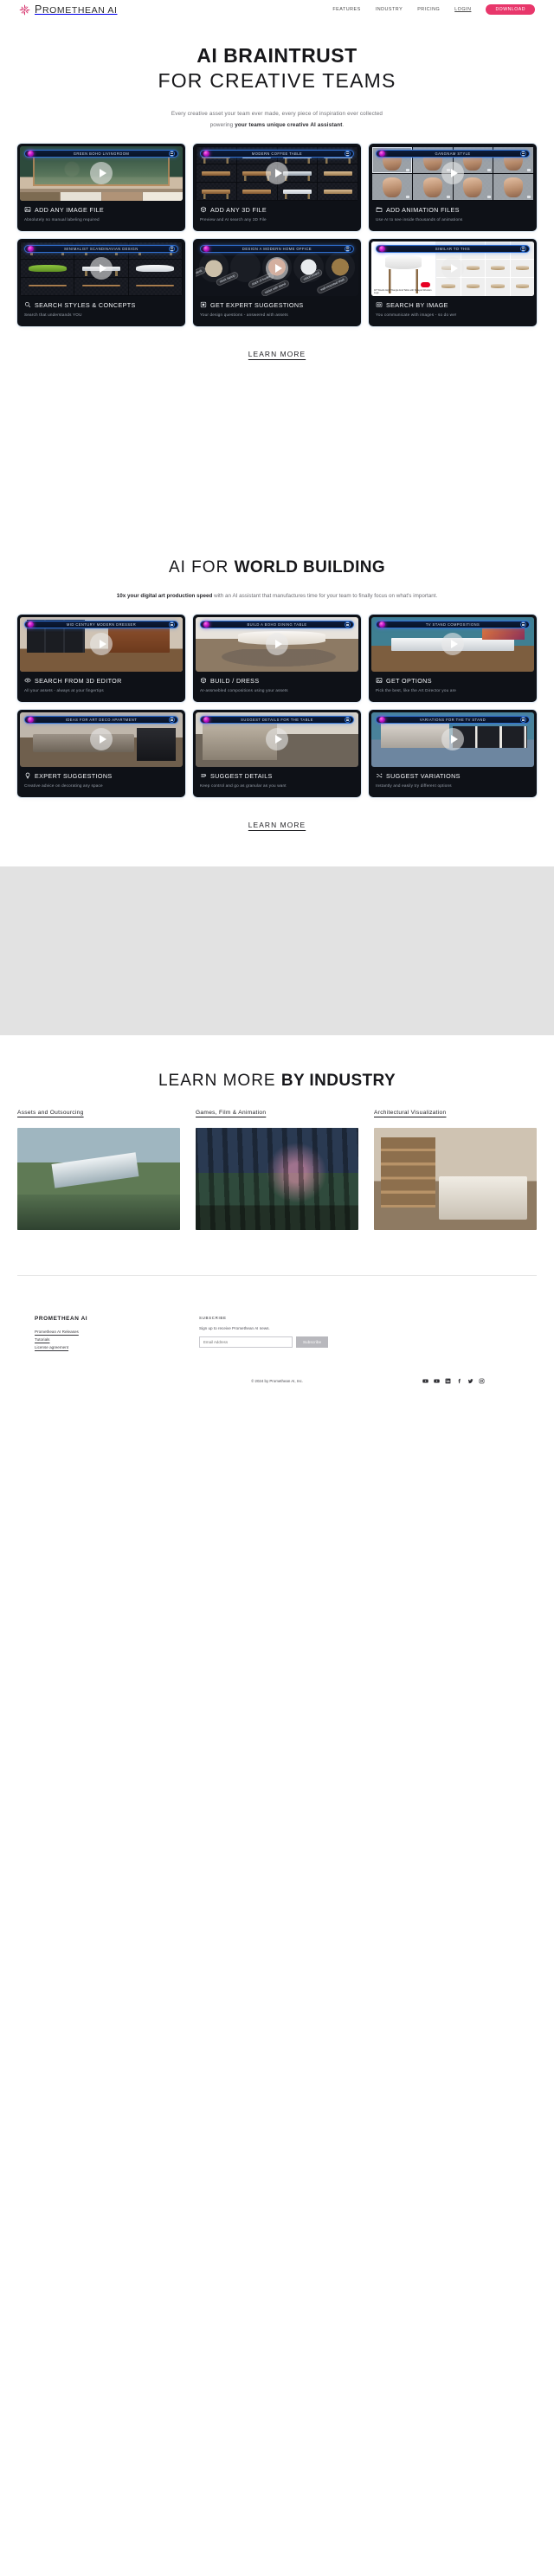 The width and height of the screenshot is (554, 2576). What do you see at coordinates (312, 1342) in the screenshot?
I see `subscribe-button: Subscribe` at bounding box center [312, 1342].